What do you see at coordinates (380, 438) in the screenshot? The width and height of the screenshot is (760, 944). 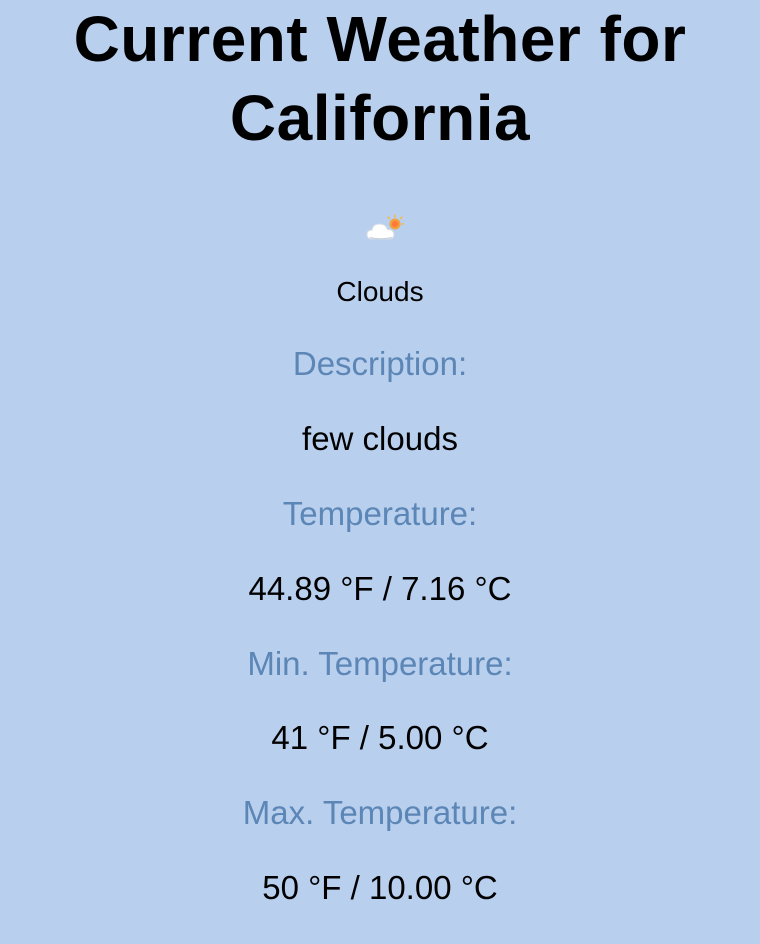 I see `description-value: few clouds` at bounding box center [380, 438].